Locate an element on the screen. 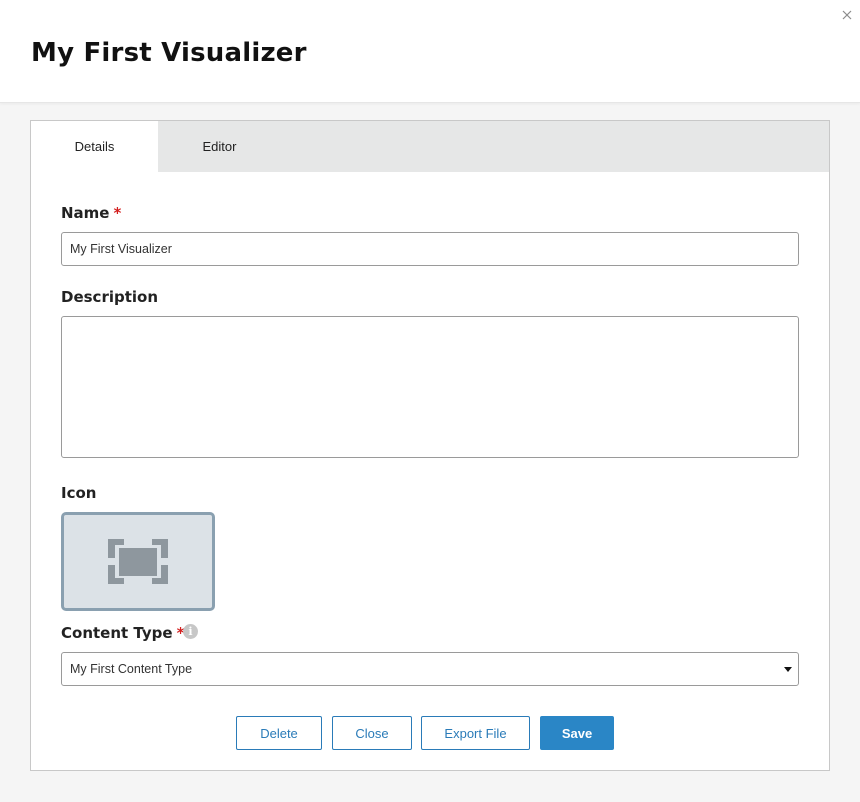  icon-picker is located at coordinates (138, 561).